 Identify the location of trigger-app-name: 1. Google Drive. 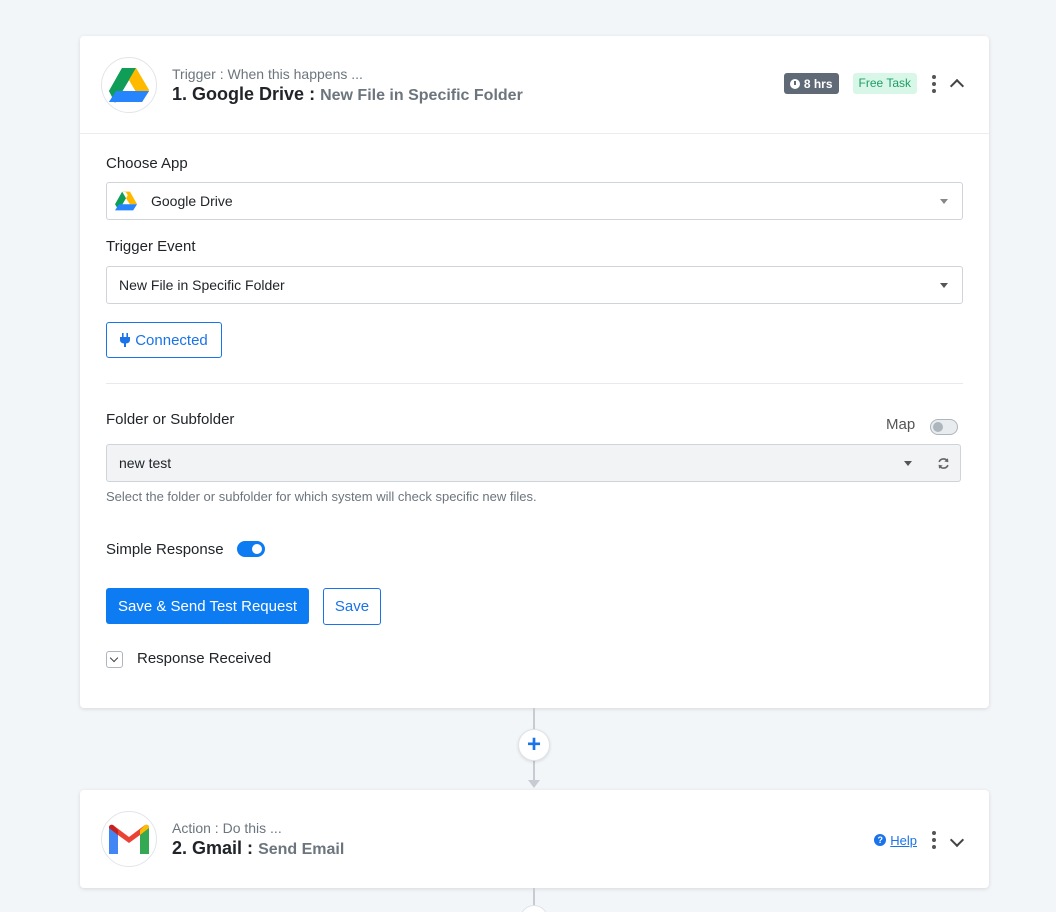
(238, 94).